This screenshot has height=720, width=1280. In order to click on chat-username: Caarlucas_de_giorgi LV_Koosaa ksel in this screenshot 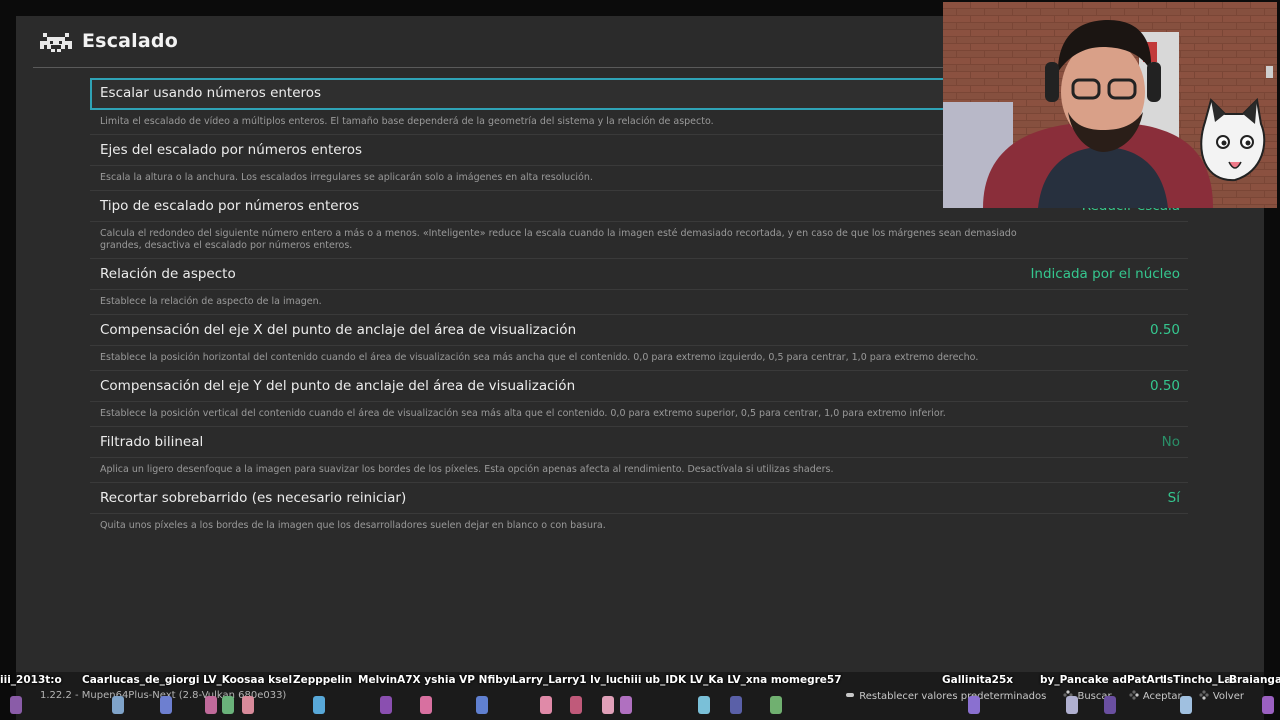, I will do `click(187, 680)`.